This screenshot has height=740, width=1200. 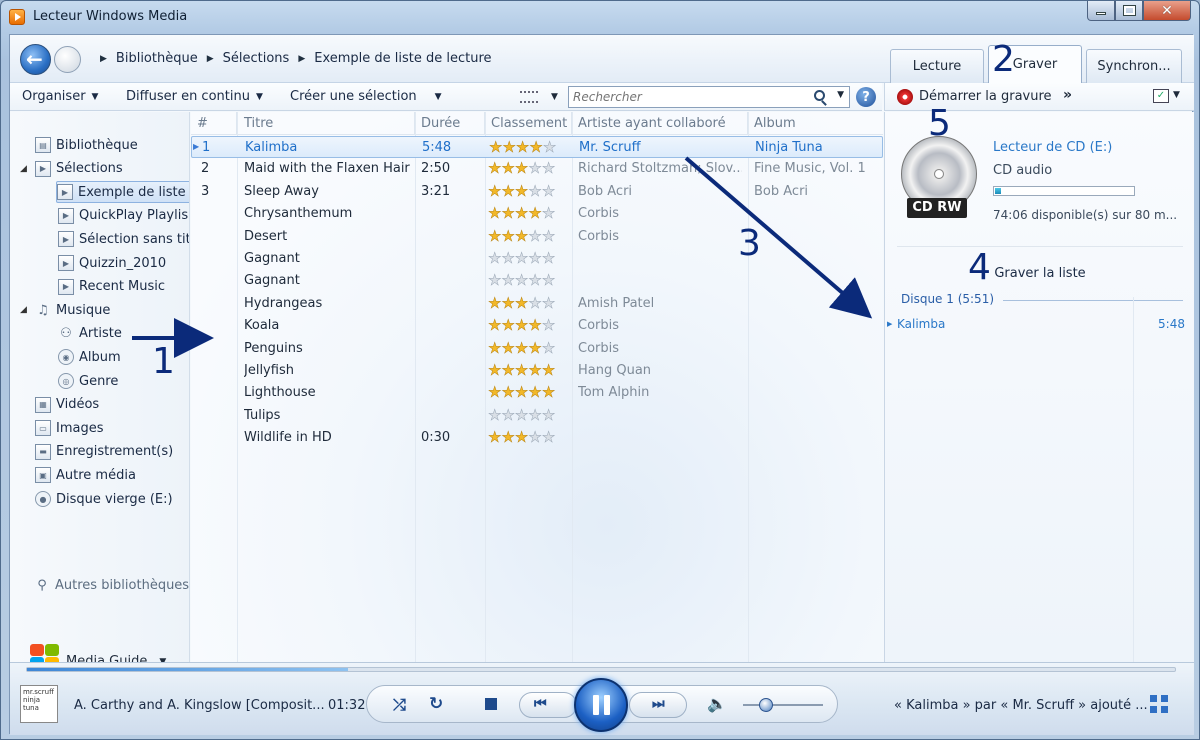 What do you see at coordinates (1040, 326) in the screenshot?
I see `burn-list-item: ▶ Kalimba 5:48` at bounding box center [1040, 326].